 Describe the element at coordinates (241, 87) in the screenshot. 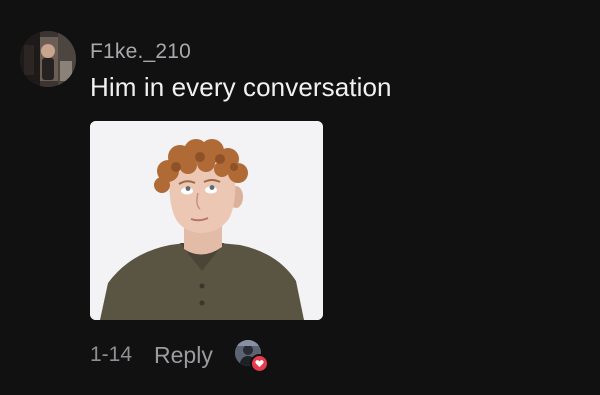

I see `comment-text: Him in every conversation` at that location.